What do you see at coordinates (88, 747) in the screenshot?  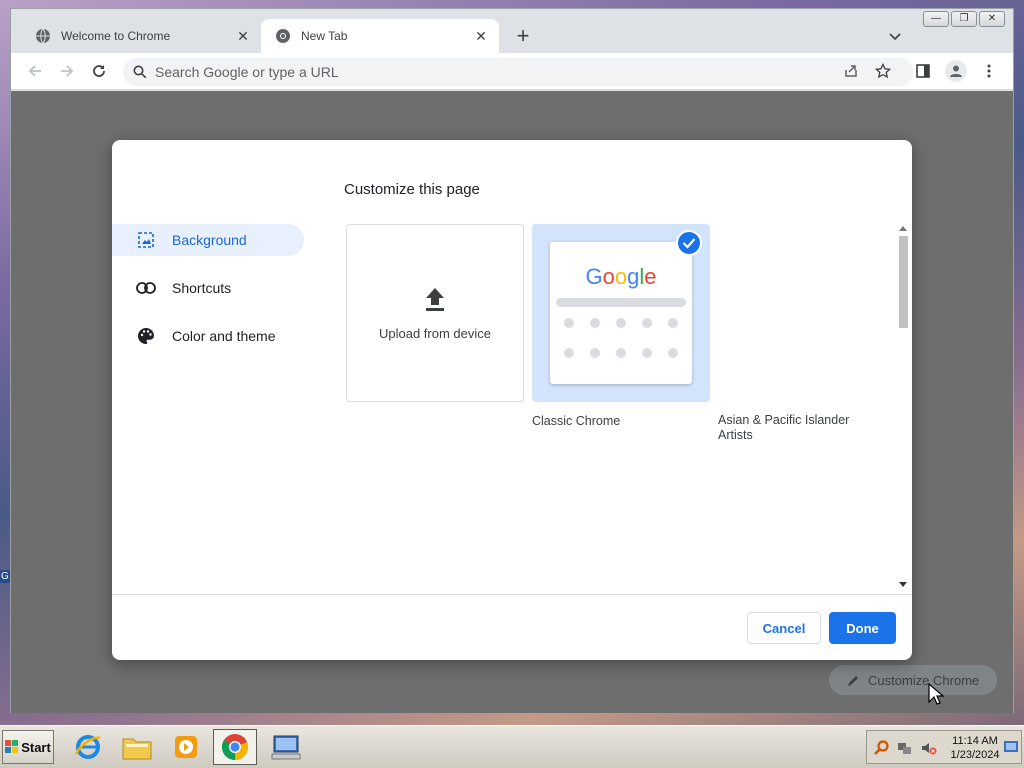 I see `internet-explorer-taskbar-icon` at bounding box center [88, 747].